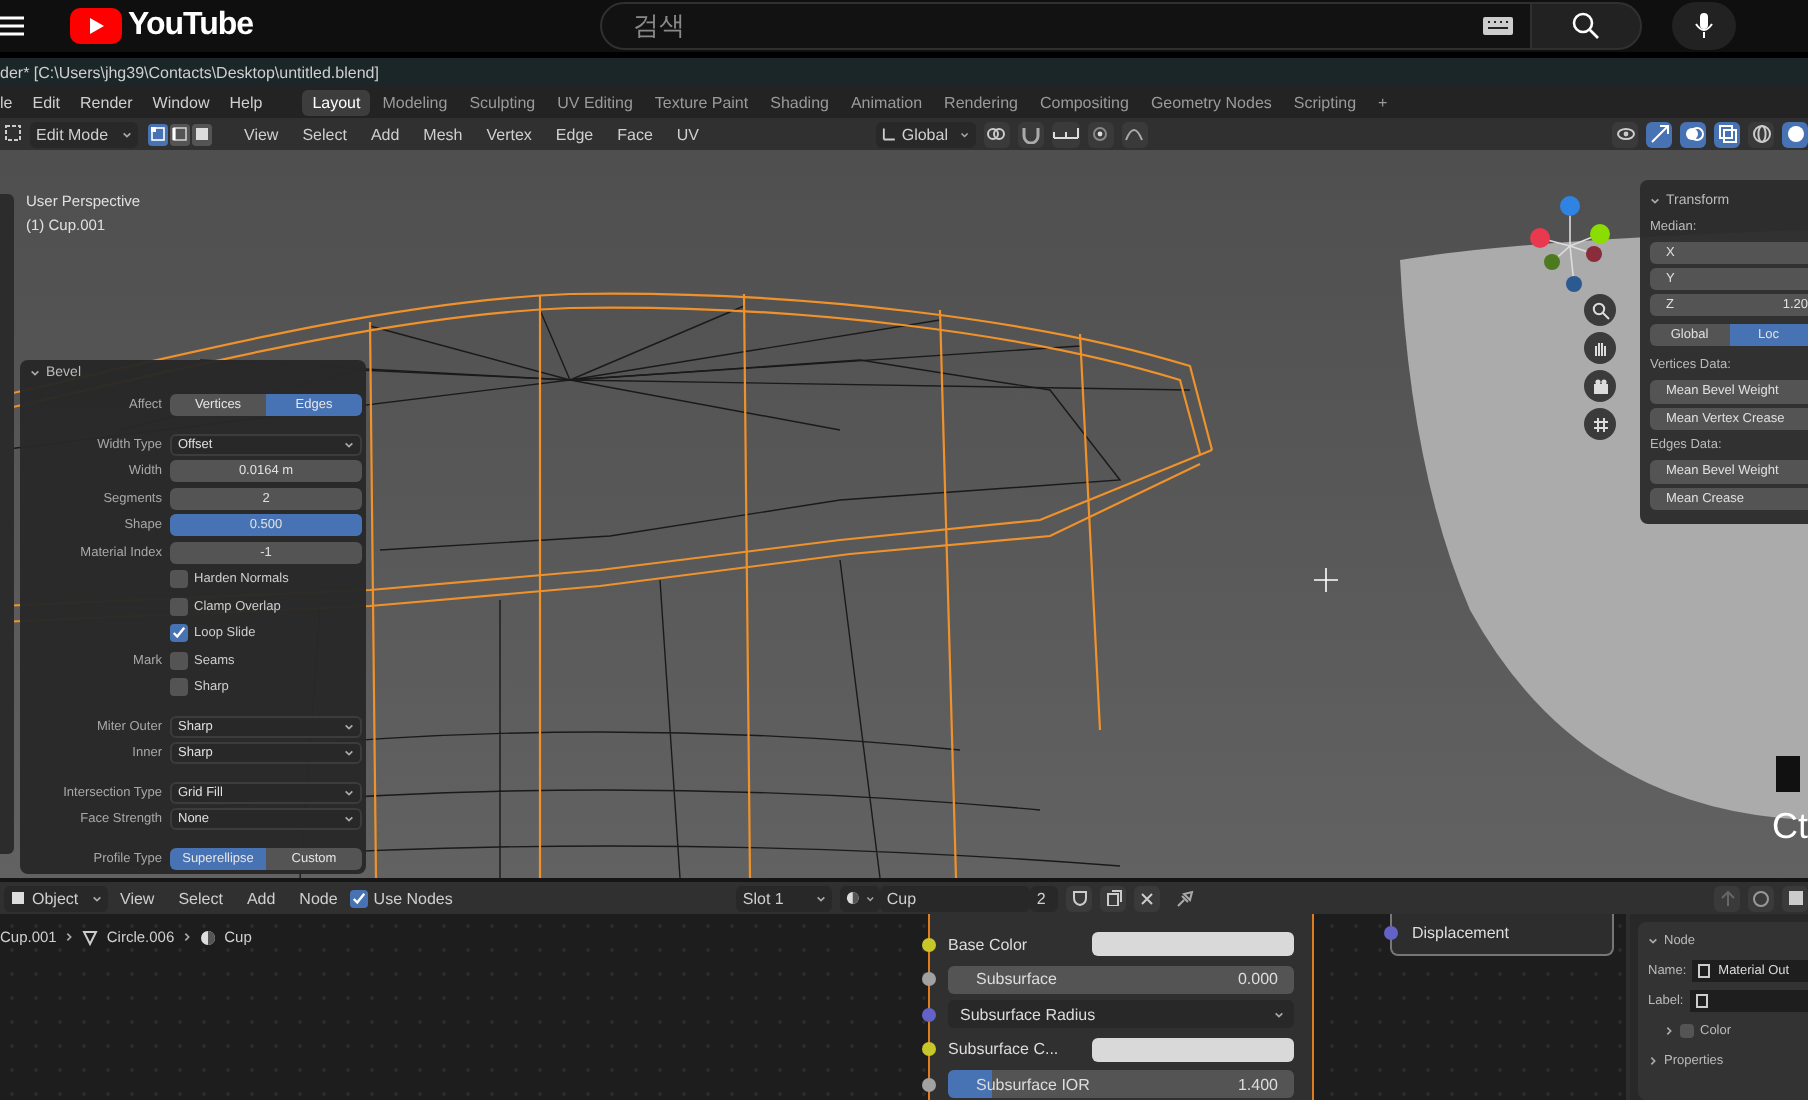 This screenshot has height=1100, width=1808. I want to click on vertex-square-icon, so click(158, 134).